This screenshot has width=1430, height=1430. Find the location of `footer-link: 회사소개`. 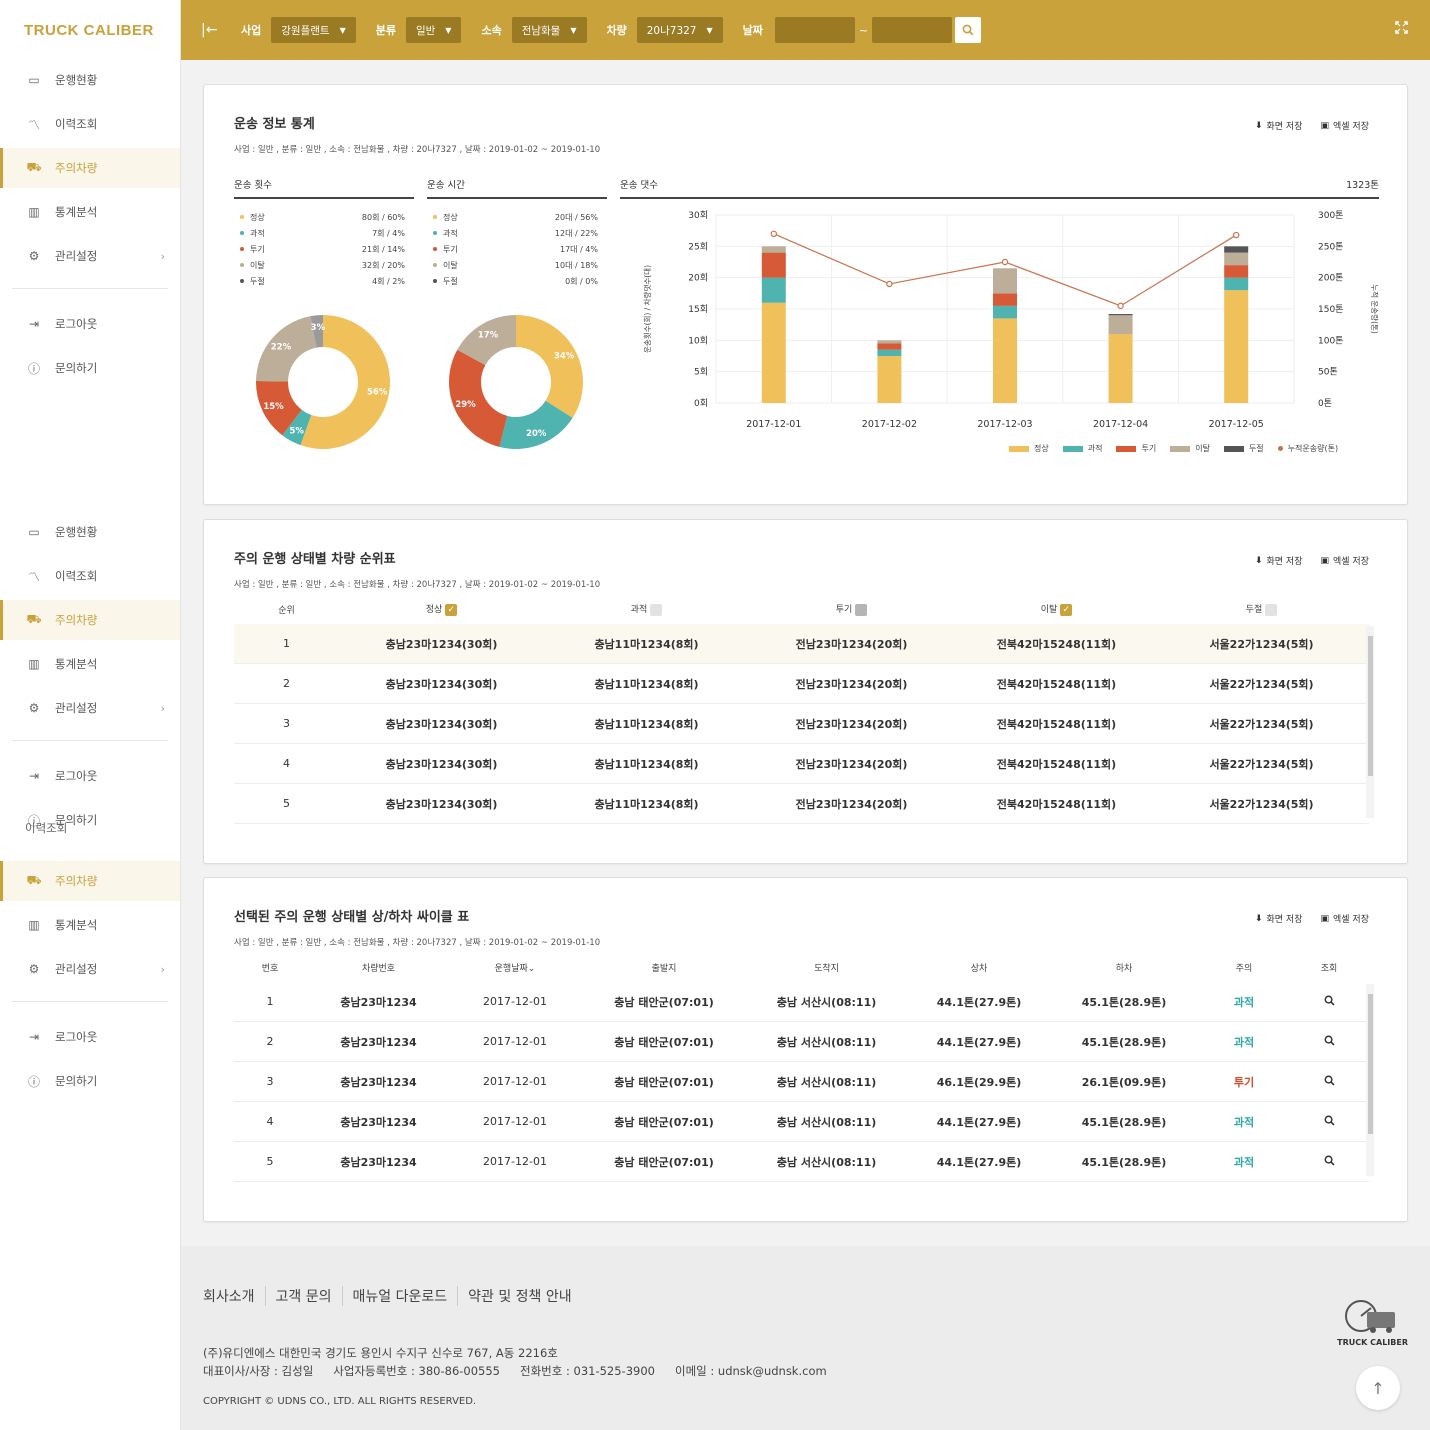

footer-link: 회사소개 is located at coordinates (234, 1296).